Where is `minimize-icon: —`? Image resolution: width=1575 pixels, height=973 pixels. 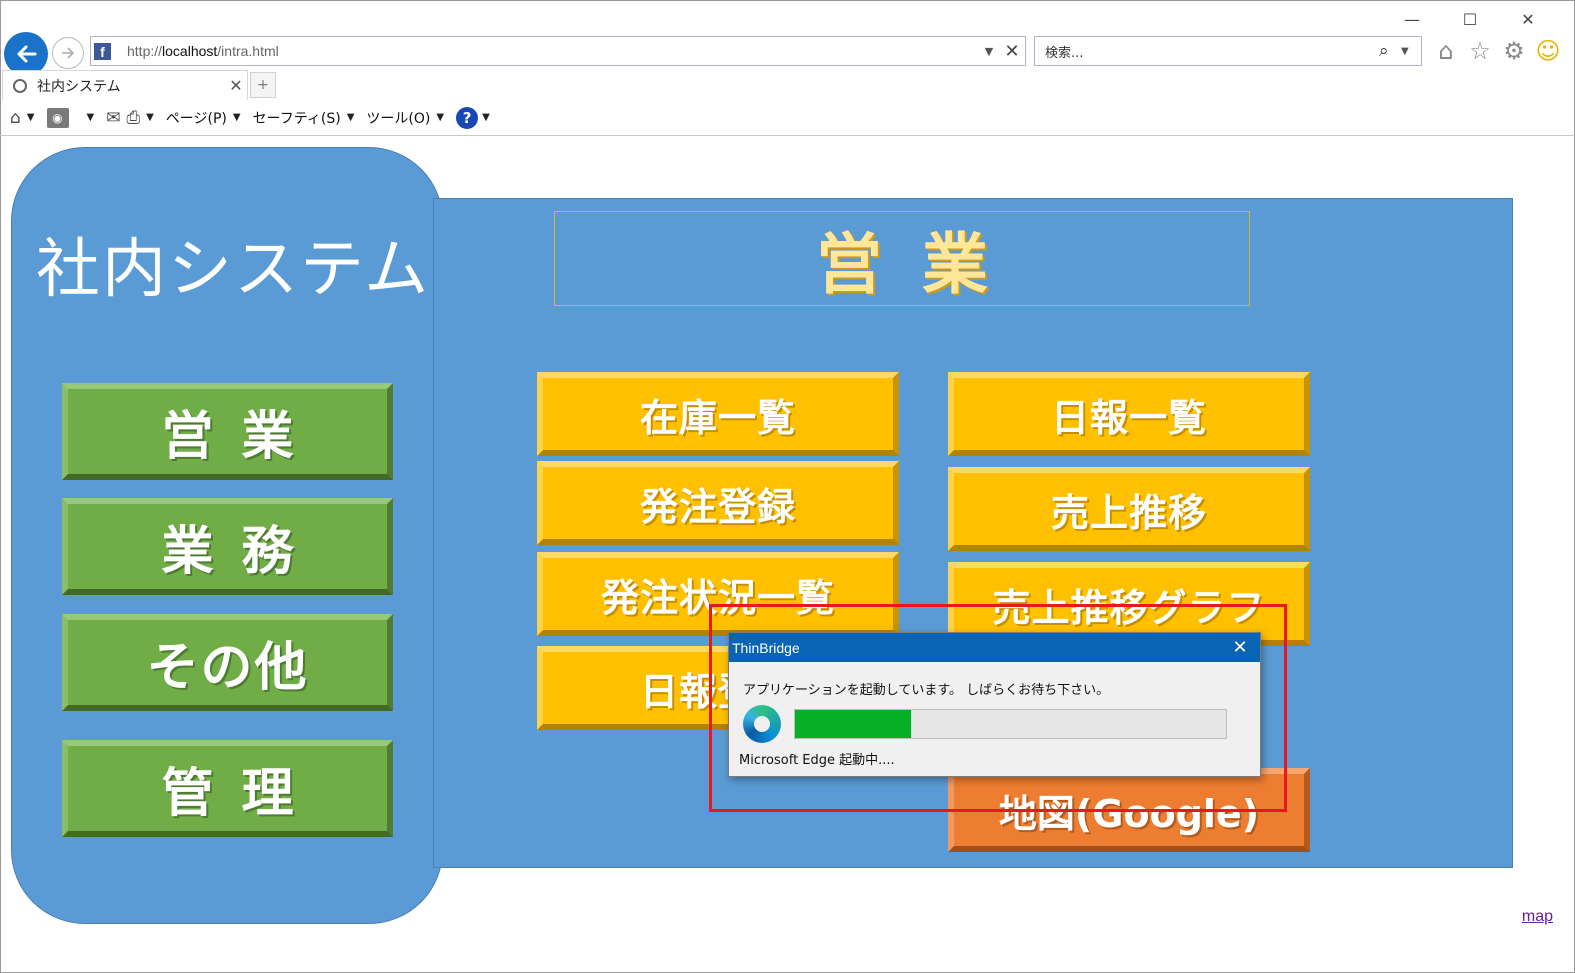 minimize-icon: — is located at coordinates (1412, 19).